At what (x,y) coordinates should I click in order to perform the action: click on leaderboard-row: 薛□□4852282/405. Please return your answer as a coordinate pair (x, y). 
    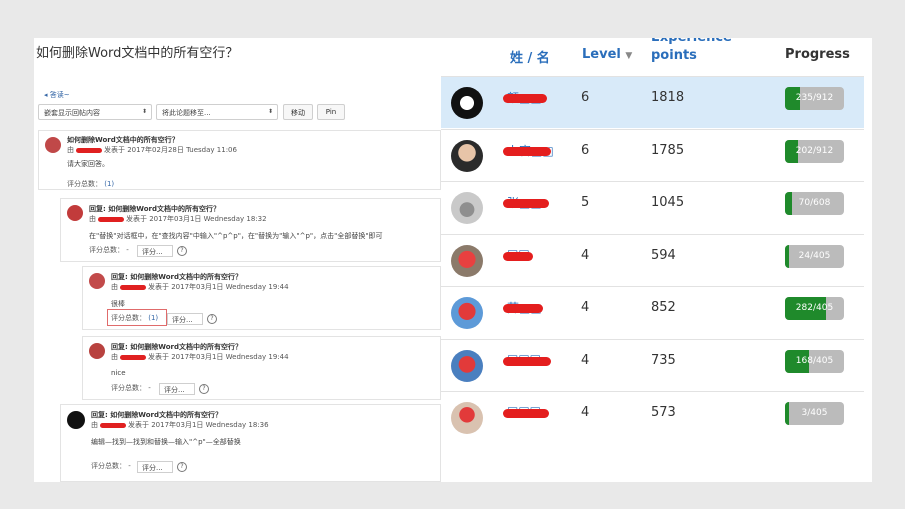
    Looking at the image, I should click on (652, 312).